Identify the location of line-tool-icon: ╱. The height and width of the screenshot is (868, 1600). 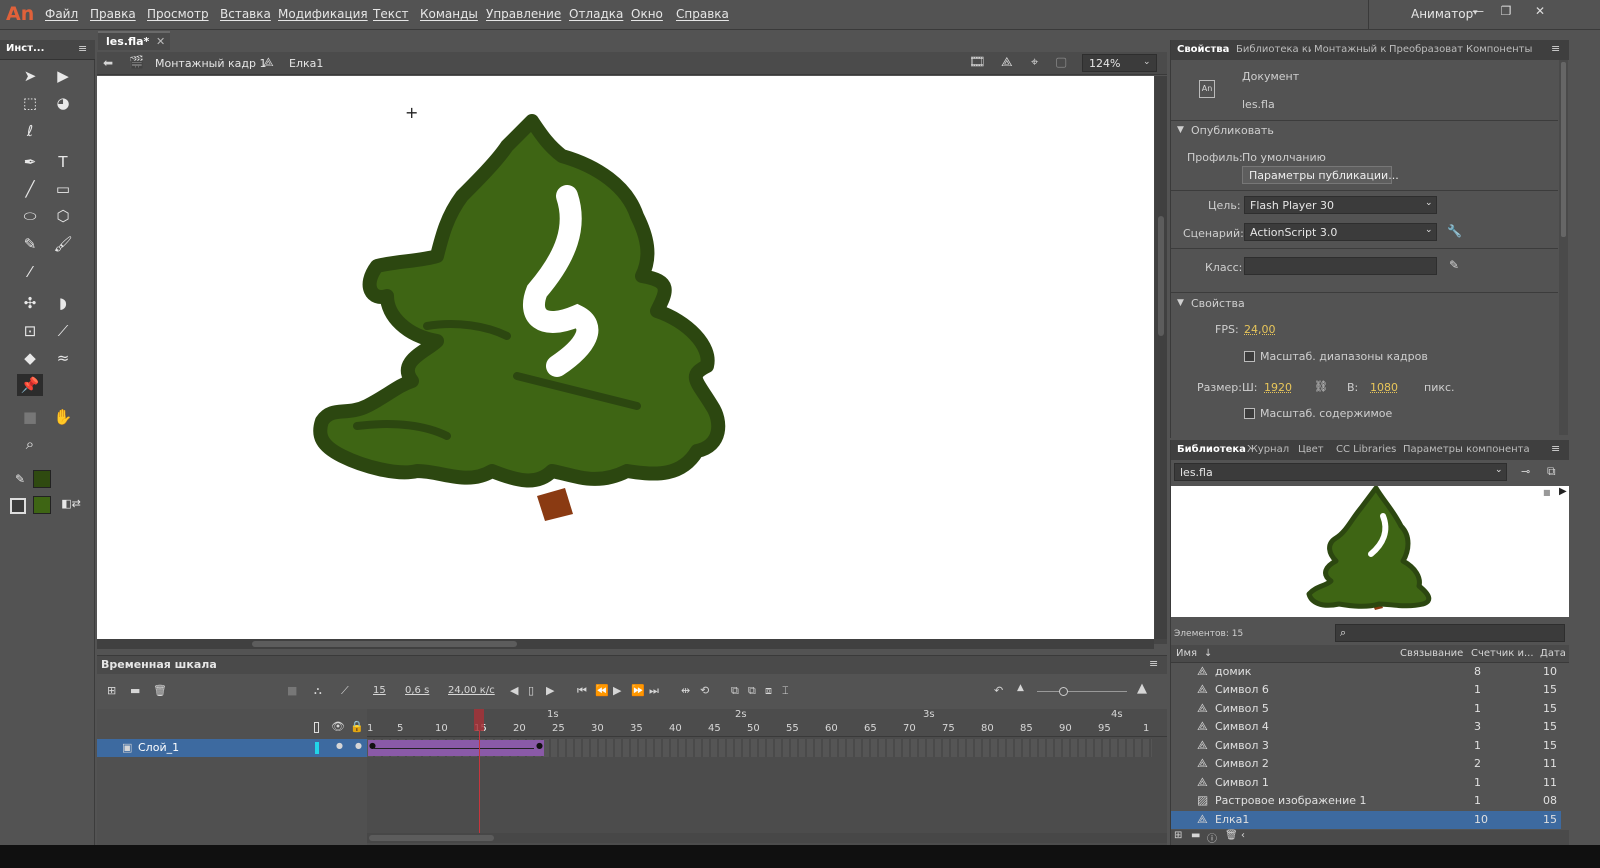
(30, 189).